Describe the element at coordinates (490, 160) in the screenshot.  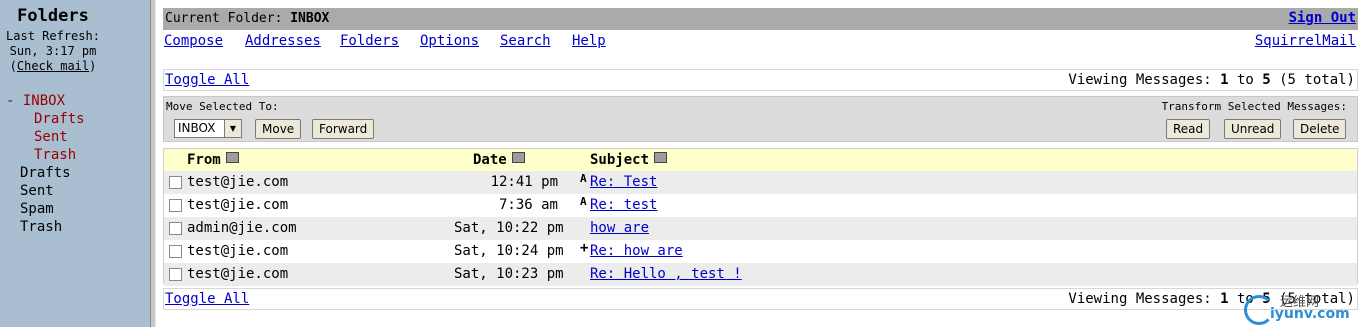
I see `column-date-label: Date` at that location.